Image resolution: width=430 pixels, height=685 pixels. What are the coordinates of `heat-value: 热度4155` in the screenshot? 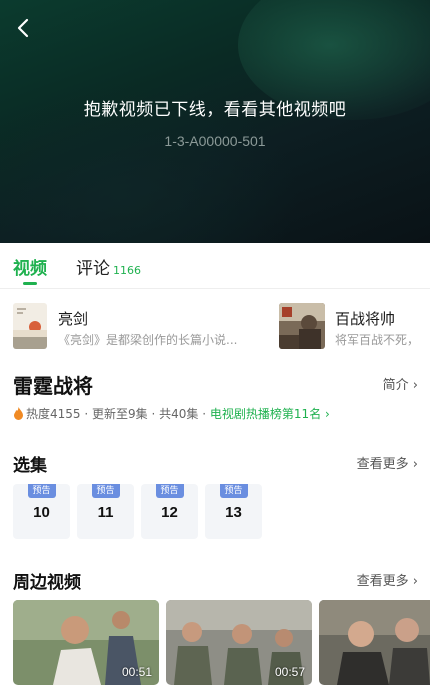 It's located at (53, 414).